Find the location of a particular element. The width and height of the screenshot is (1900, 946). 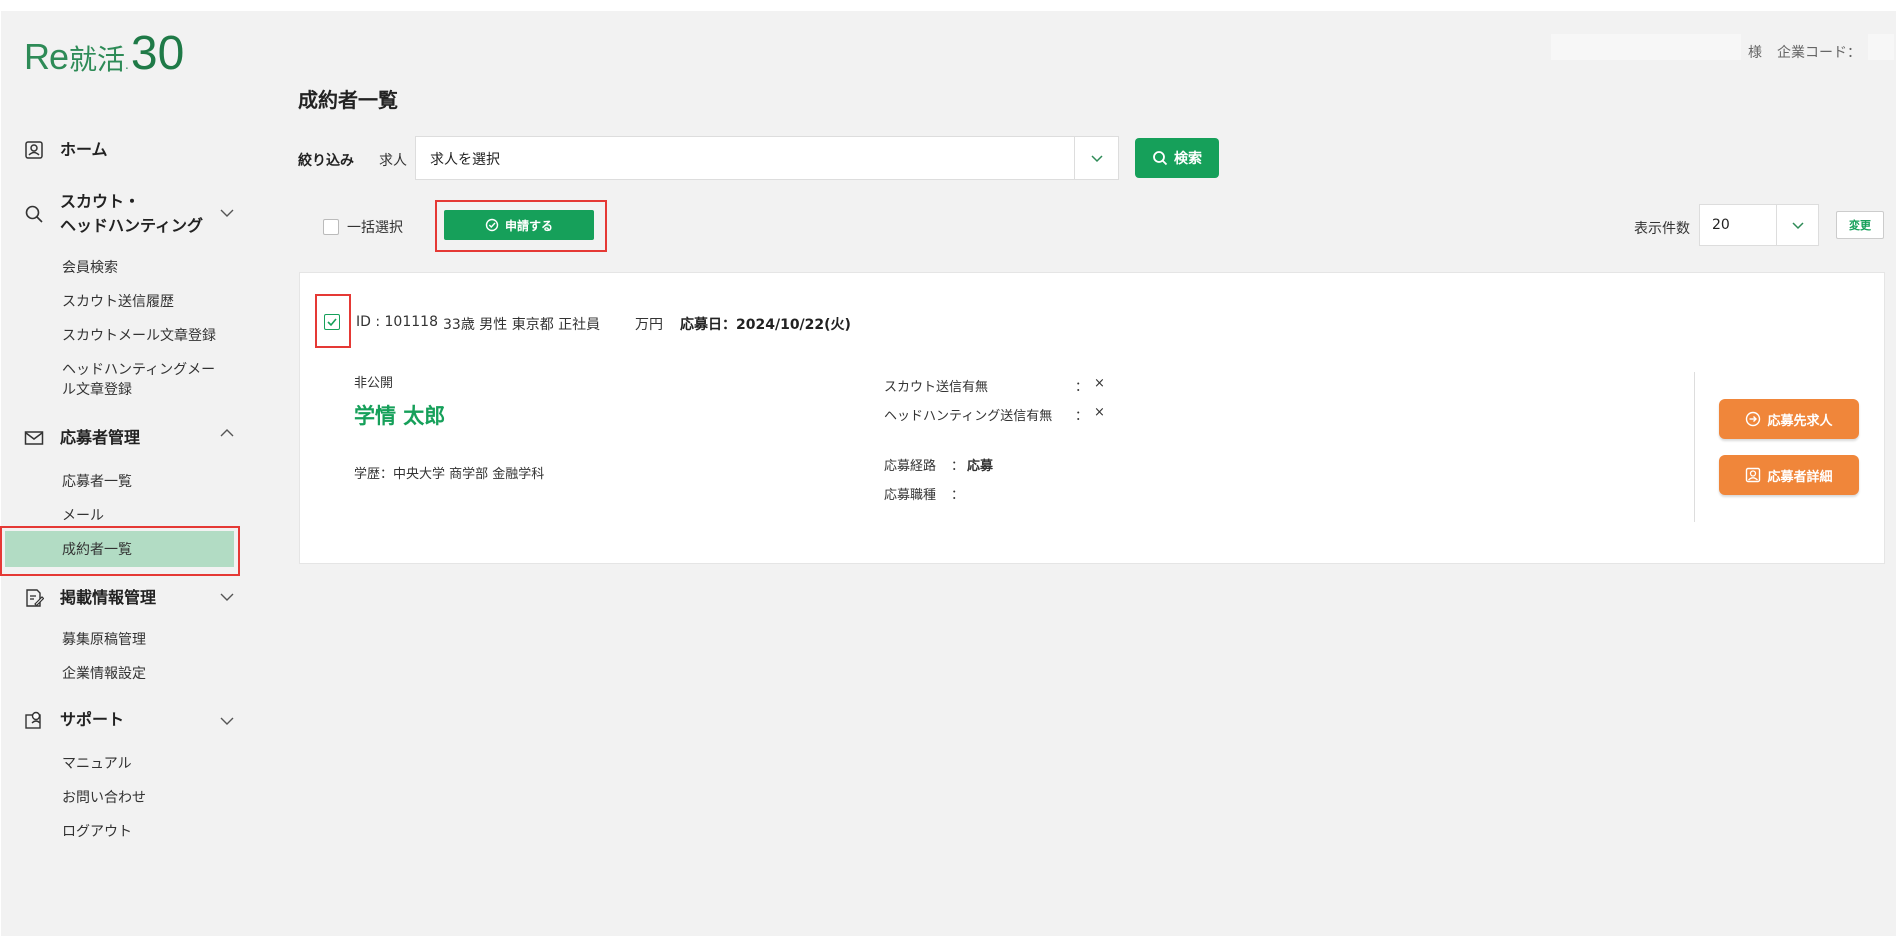

view-job-button-label: 応募先求人 is located at coordinates (1800, 421).